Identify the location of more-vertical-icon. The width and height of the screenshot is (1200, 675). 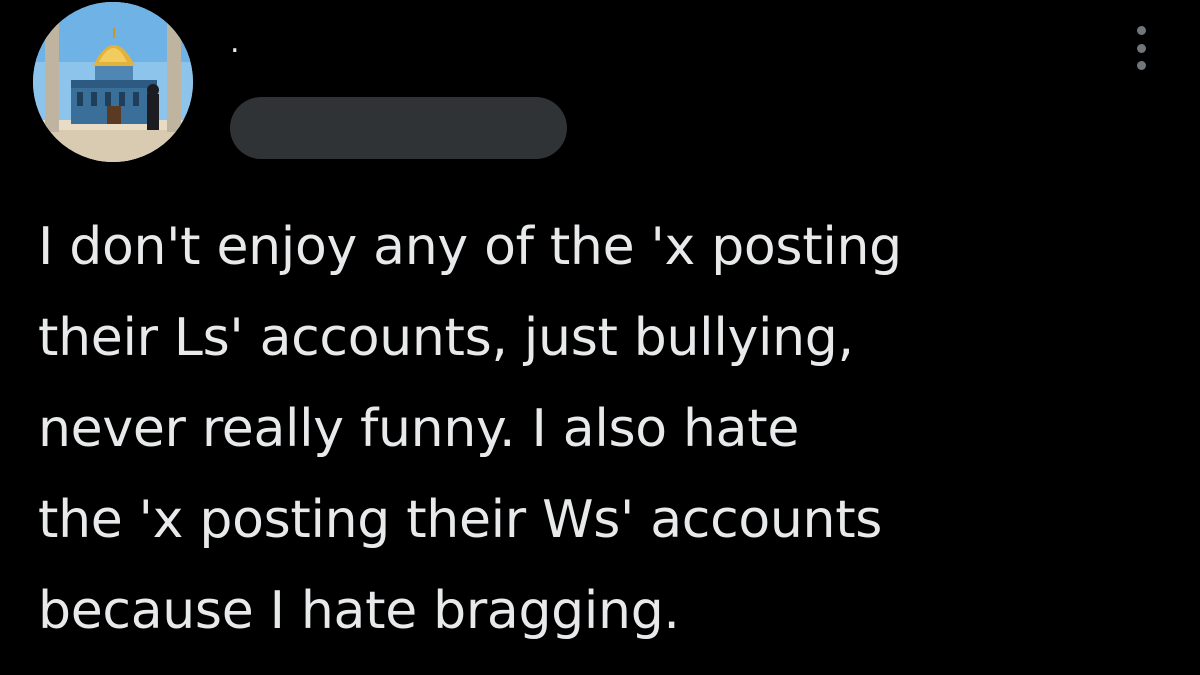
(1141, 48).